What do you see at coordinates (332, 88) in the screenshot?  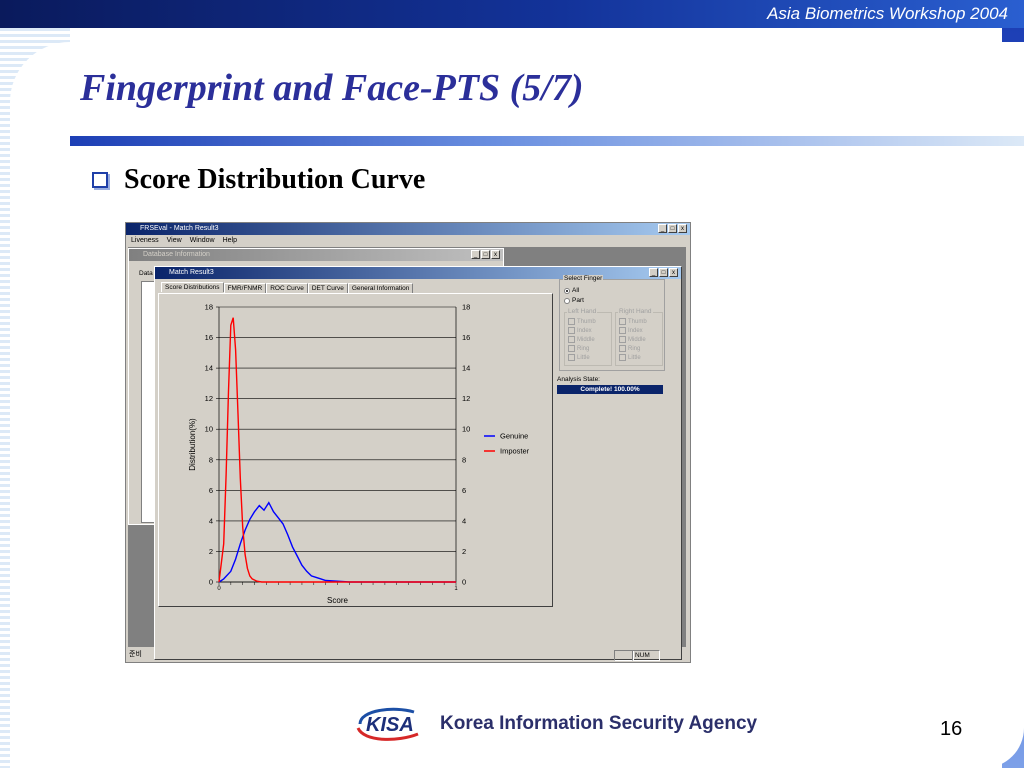 I see `slide-title: Fingerprint and Face-PTS (5/7)` at bounding box center [332, 88].